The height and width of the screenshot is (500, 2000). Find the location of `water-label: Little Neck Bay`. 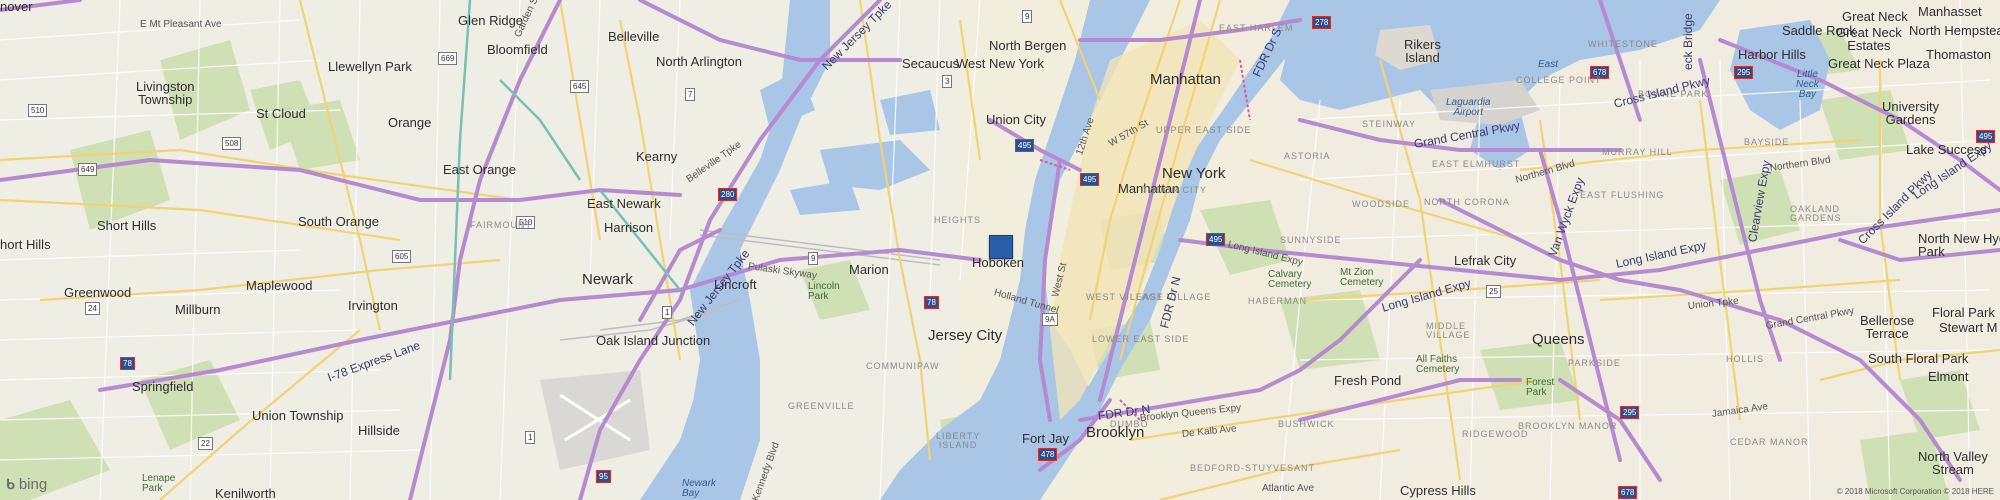

water-label: Little Neck Bay is located at coordinates (1807, 84).